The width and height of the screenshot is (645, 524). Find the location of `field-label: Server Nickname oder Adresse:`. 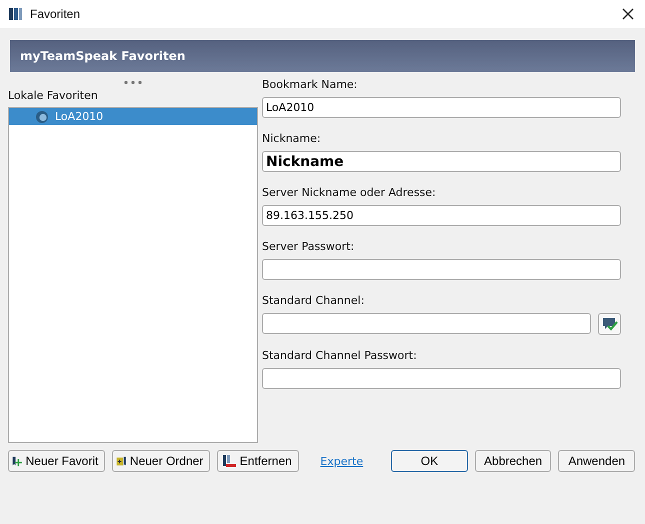

field-label: Server Nickname oder Adresse: is located at coordinates (349, 192).